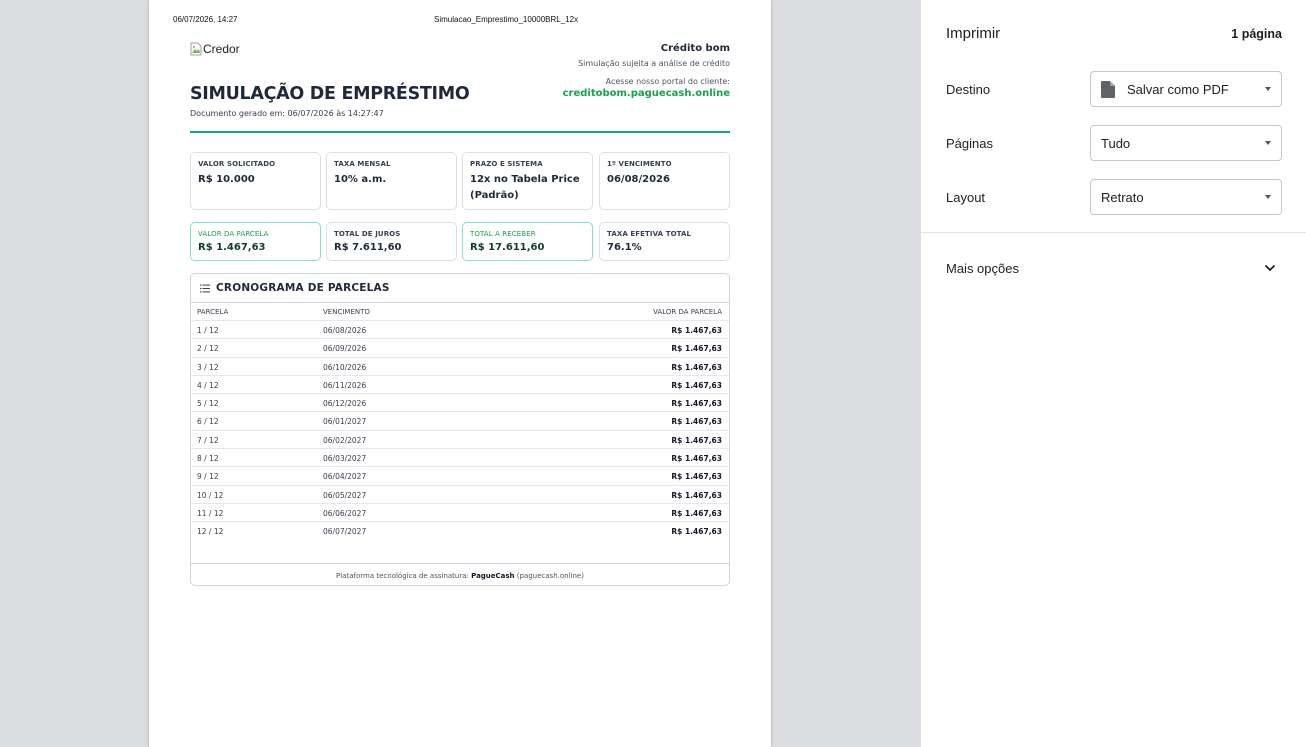 The image size is (1306, 747). Describe the element at coordinates (649, 234) in the screenshot. I see `card-label: TAXA EFETIVA TOTAL` at that location.